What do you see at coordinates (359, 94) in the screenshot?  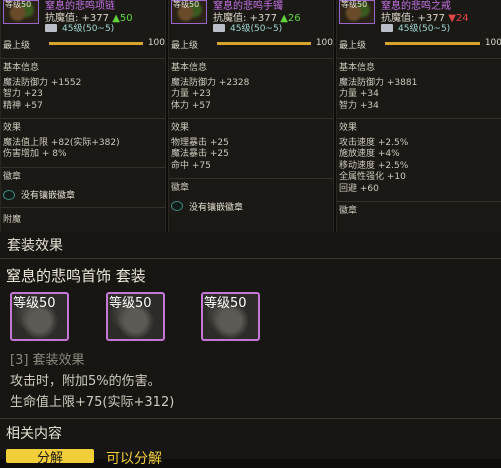 I see `basic-stat: 力量 +34` at bounding box center [359, 94].